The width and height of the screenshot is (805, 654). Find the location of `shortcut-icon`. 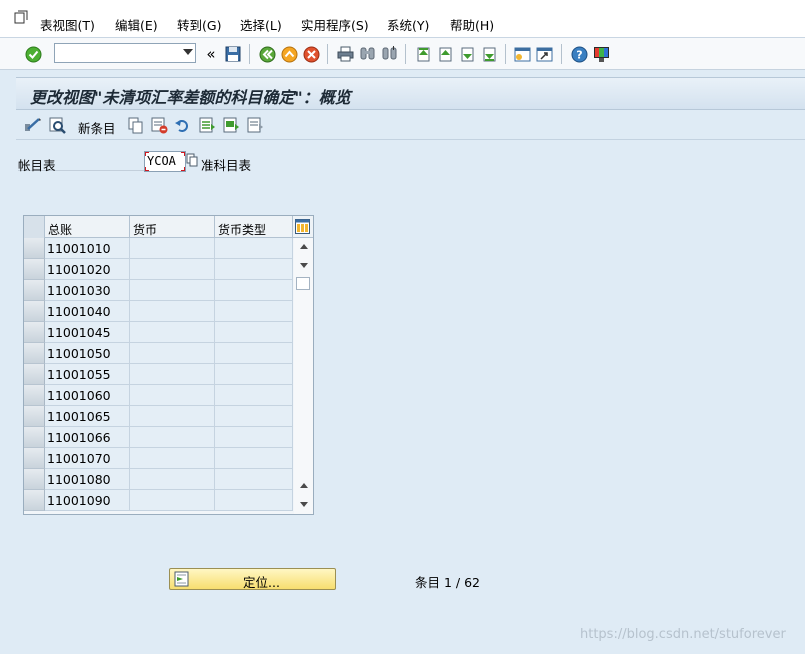

shortcut-icon is located at coordinates (544, 54).